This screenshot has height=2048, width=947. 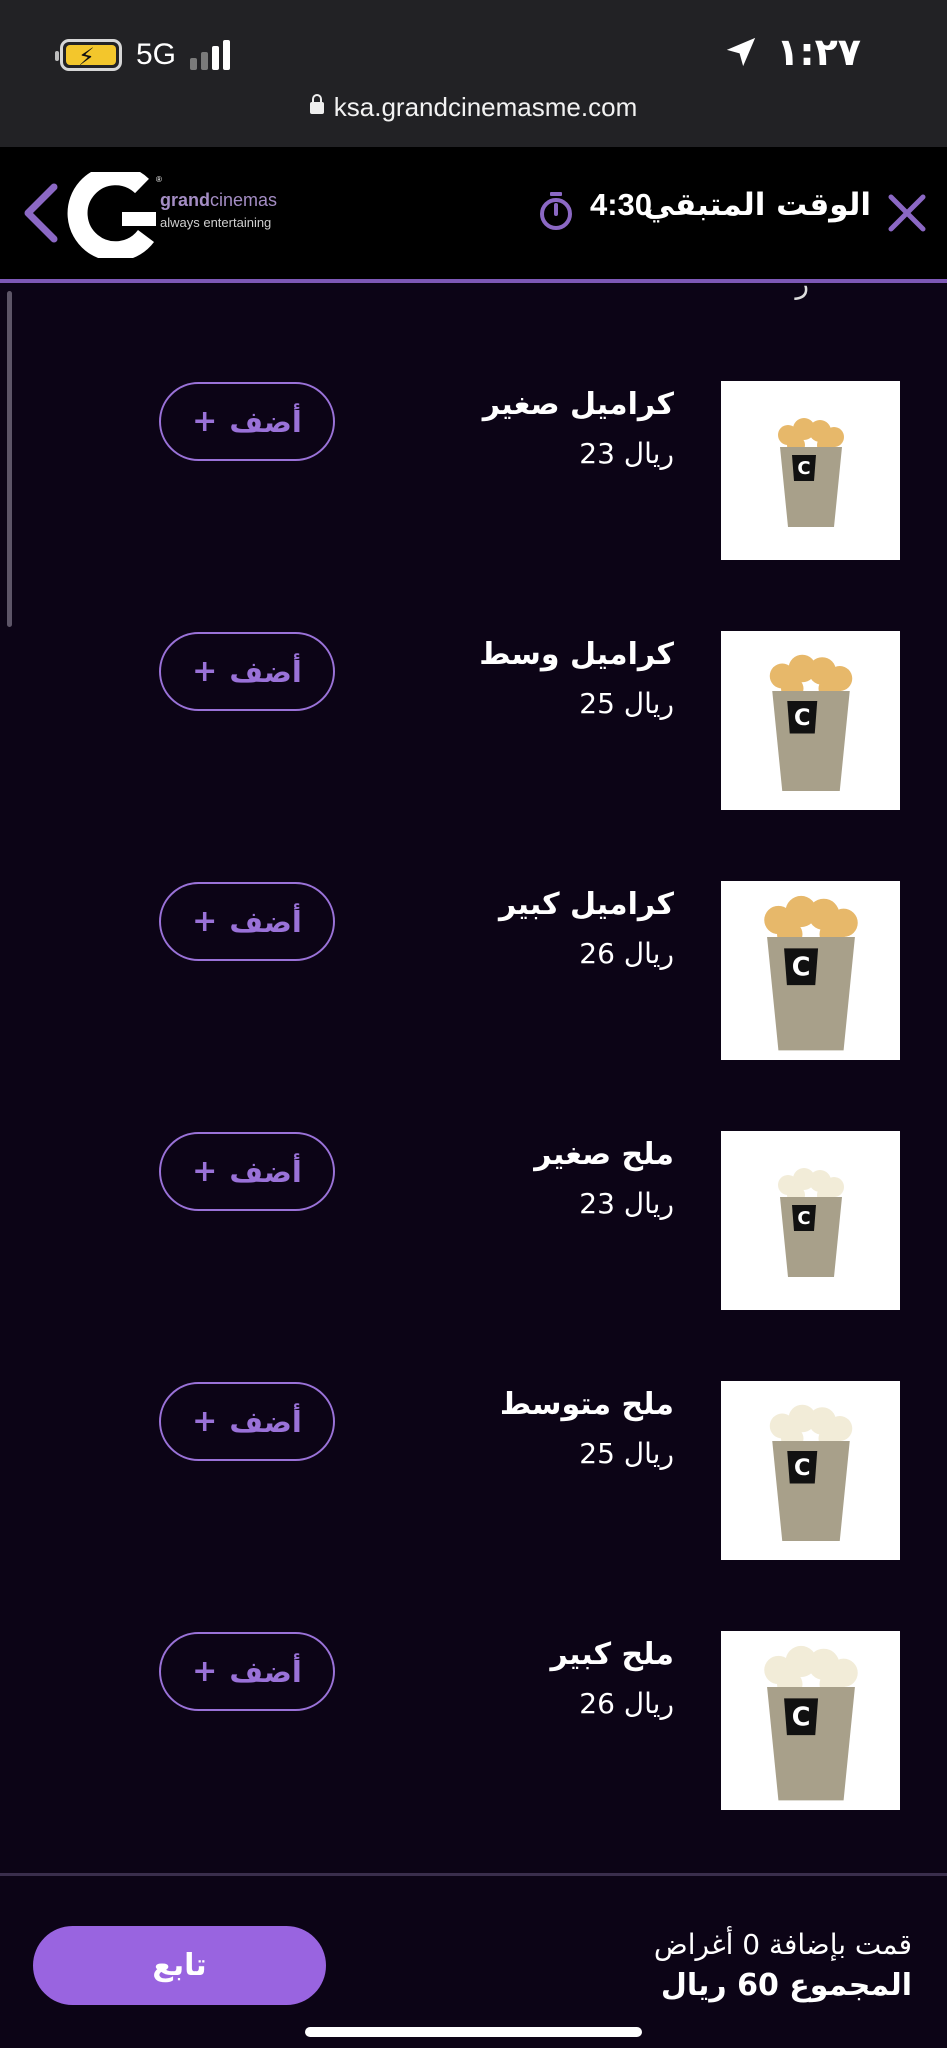 What do you see at coordinates (473, 1721) in the screenshot?
I see `list-item: C ملح كبير ريال 26 + أضف` at bounding box center [473, 1721].